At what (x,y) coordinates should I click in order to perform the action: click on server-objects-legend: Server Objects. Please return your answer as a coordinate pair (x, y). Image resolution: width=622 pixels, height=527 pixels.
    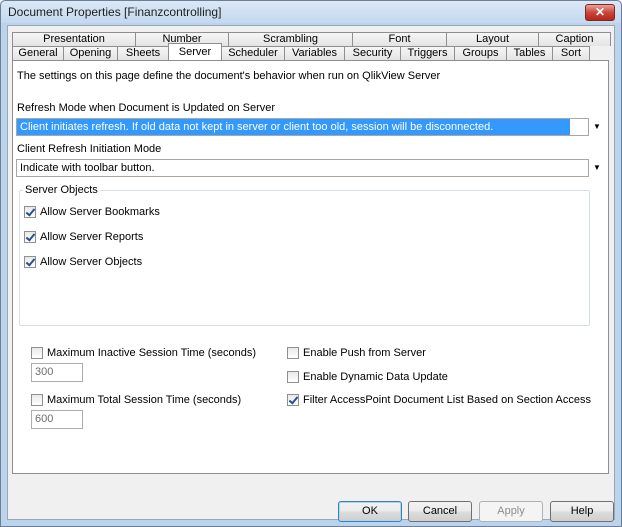
    Looking at the image, I should click on (61, 190).